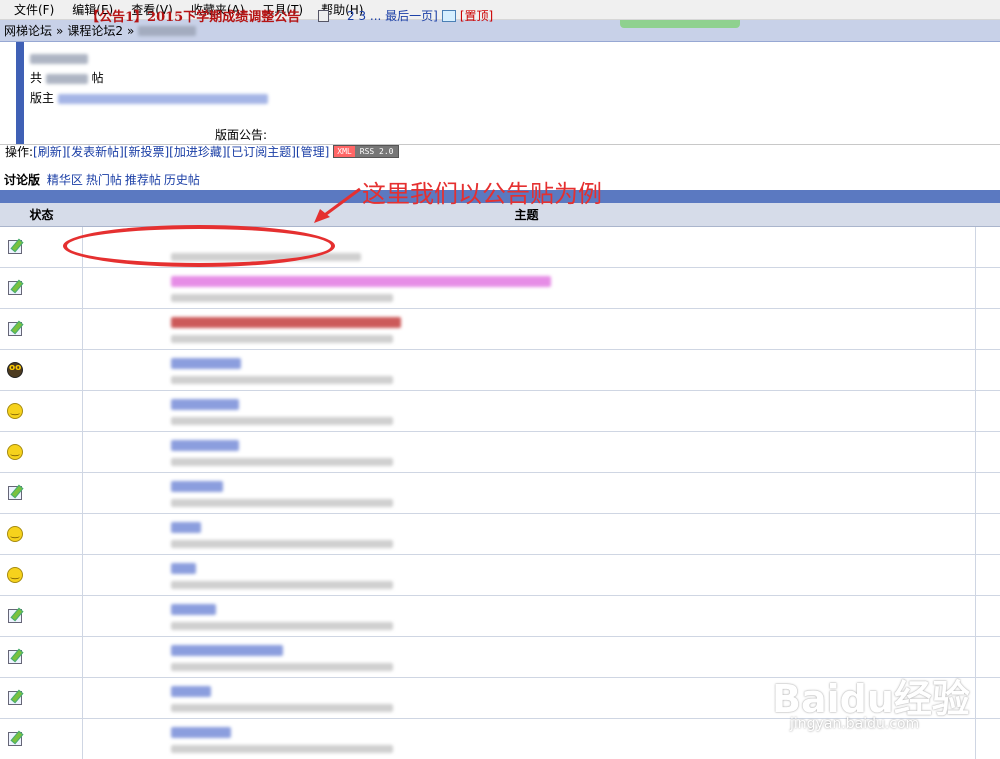 Image resolution: width=1000 pixels, height=759 pixels. I want to click on operation-link: [管理], so click(312, 152).